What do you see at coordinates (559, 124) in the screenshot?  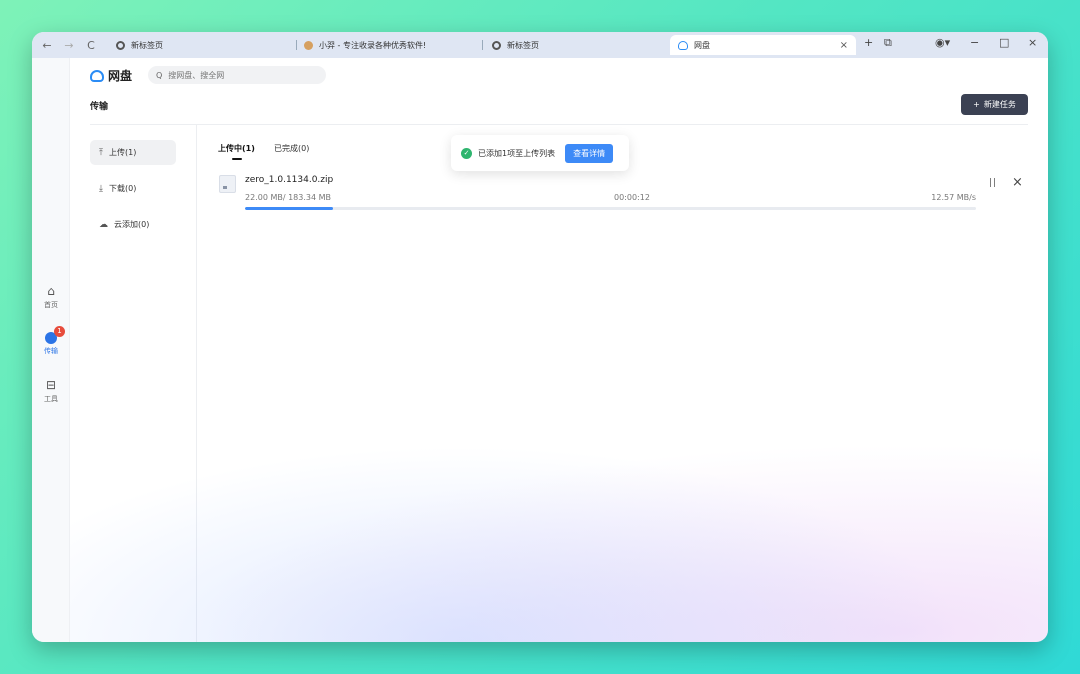 I see `header-divider` at bounding box center [559, 124].